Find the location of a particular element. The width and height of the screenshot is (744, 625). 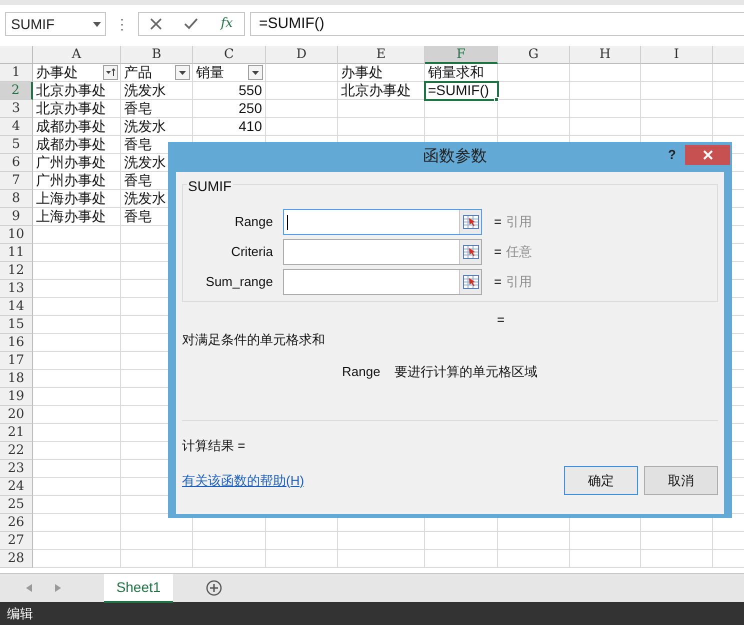

column-header: H is located at coordinates (605, 55).